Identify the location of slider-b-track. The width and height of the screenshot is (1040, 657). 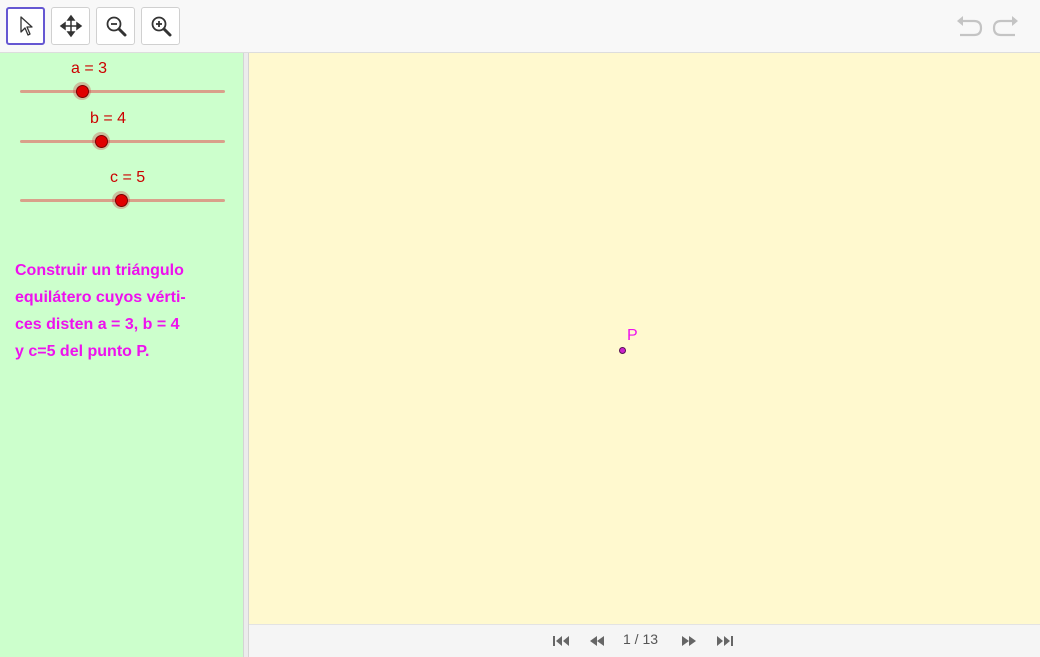
(122, 141).